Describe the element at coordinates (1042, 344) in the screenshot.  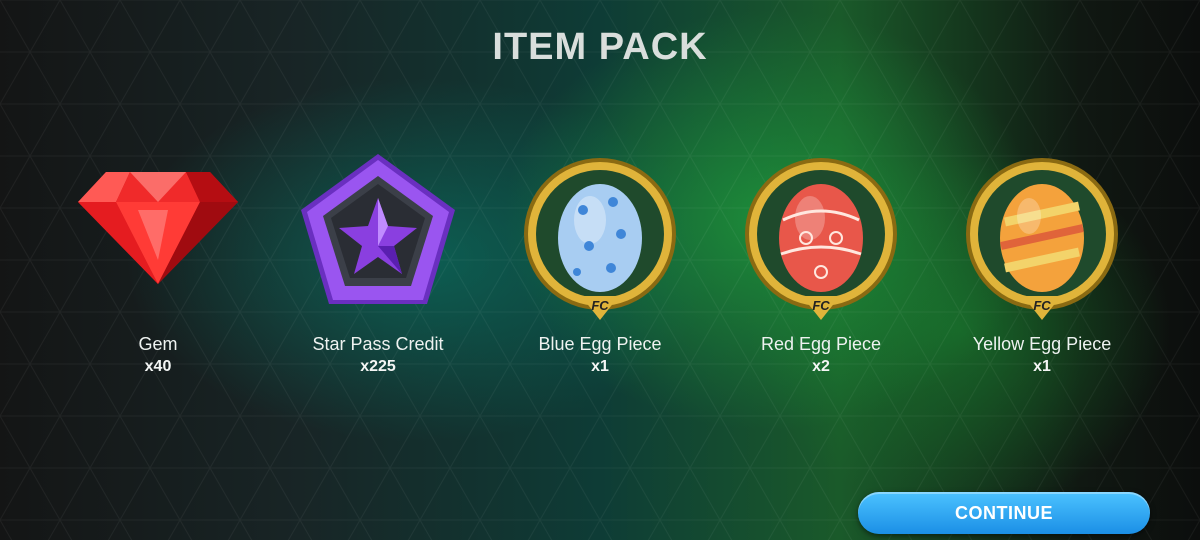
I see `item-name: Yellow Egg Piece` at that location.